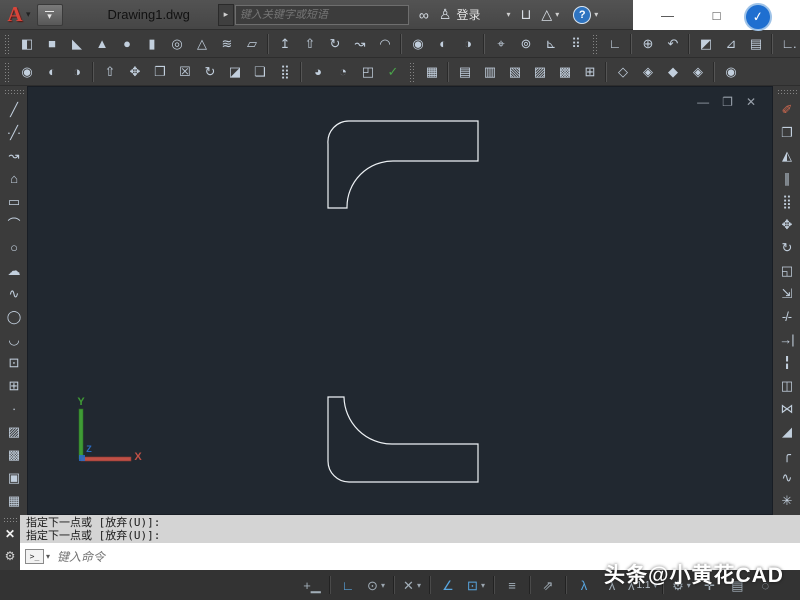 Image resolution: width=800 pixels, height=600 pixels. I want to click on view-right-icon: ▨, so click(539, 71).